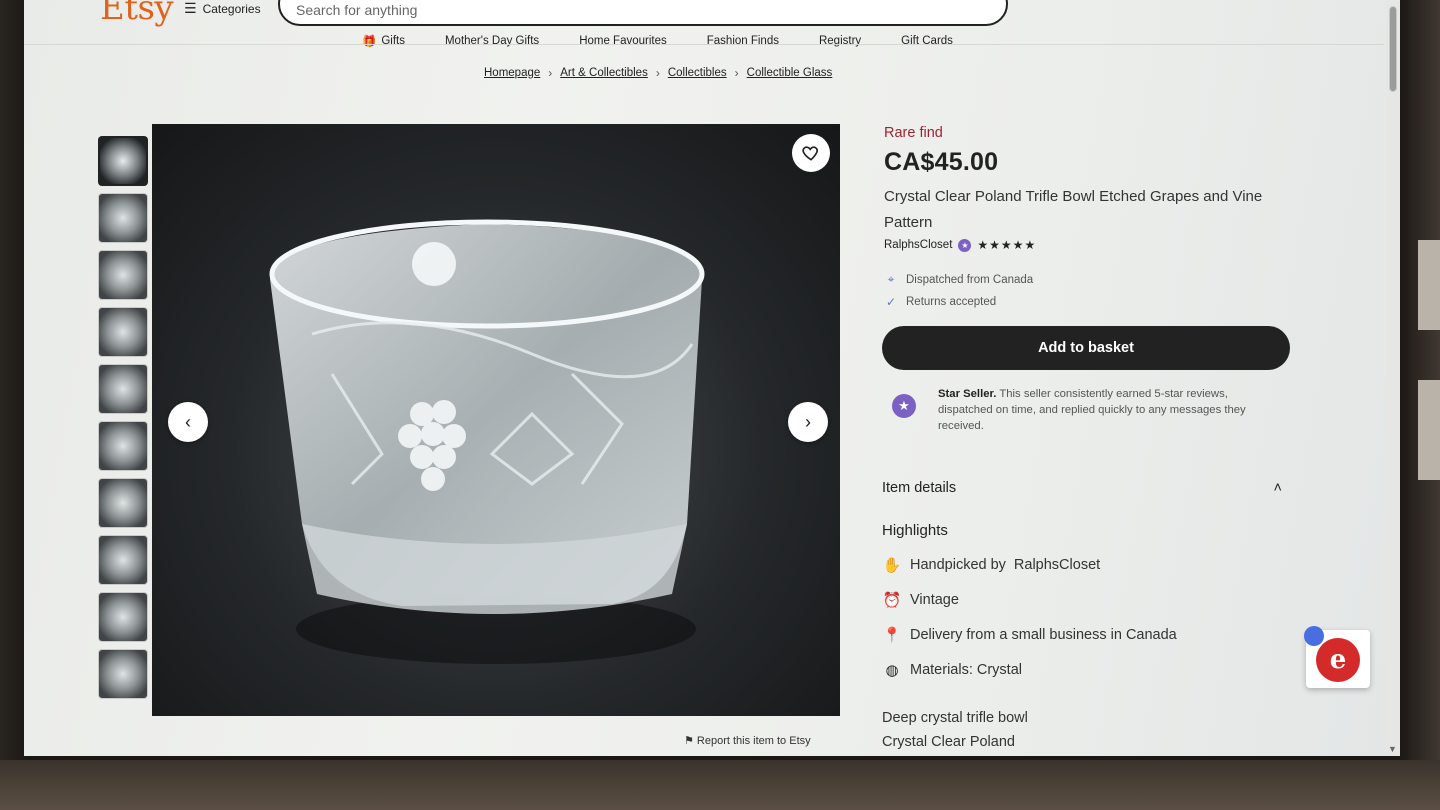 Image resolution: width=1440 pixels, height=810 pixels. What do you see at coordinates (913, 133) in the screenshot?
I see `rare-find-label: Rare find` at bounding box center [913, 133].